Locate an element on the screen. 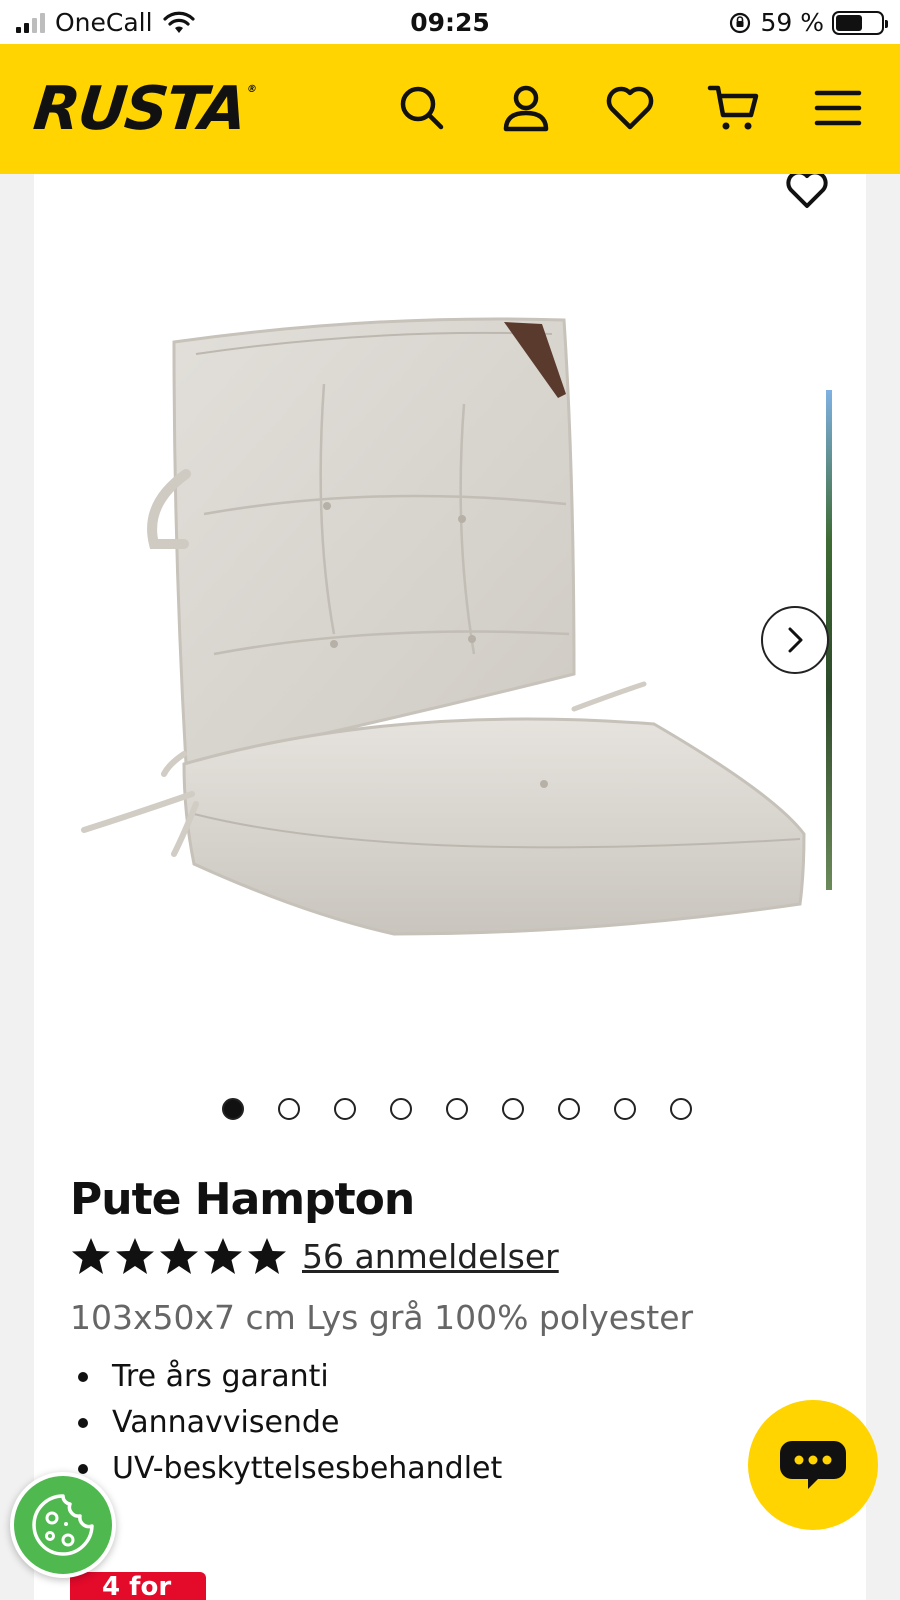 The image size is (900, 1600). rotation-lock-icon is located at coordinates (740, 22).